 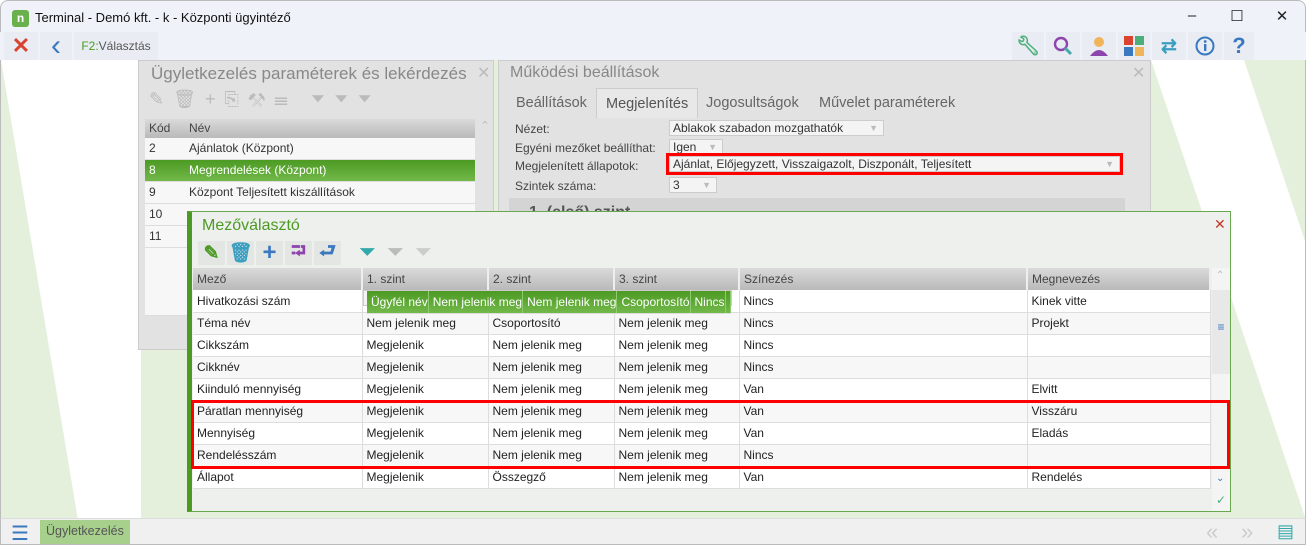 I want to click on toolbar: ✕ ‹ F2: Választás 🔧︎ ⇄ ?, so click(x=653, y=45).